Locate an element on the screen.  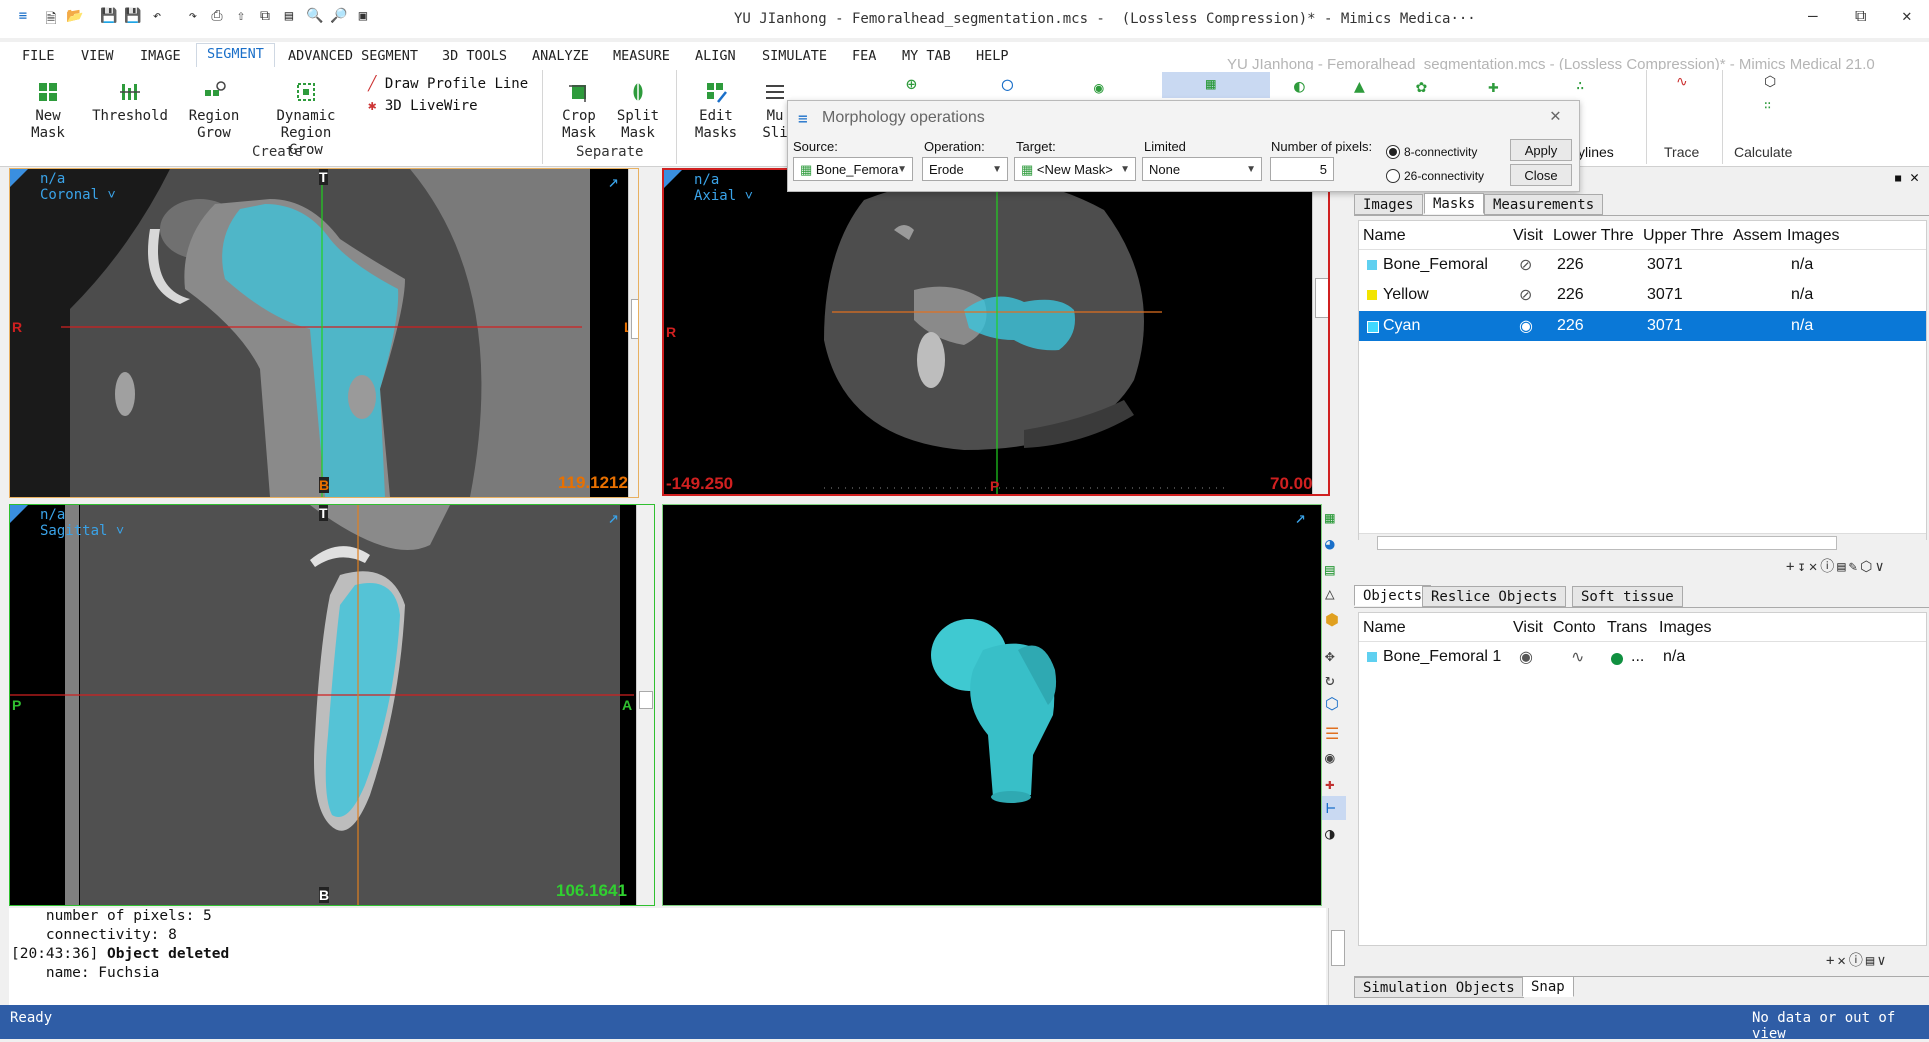
grid-toggle-icon: ▦ is located at coordinates (1330, 517).